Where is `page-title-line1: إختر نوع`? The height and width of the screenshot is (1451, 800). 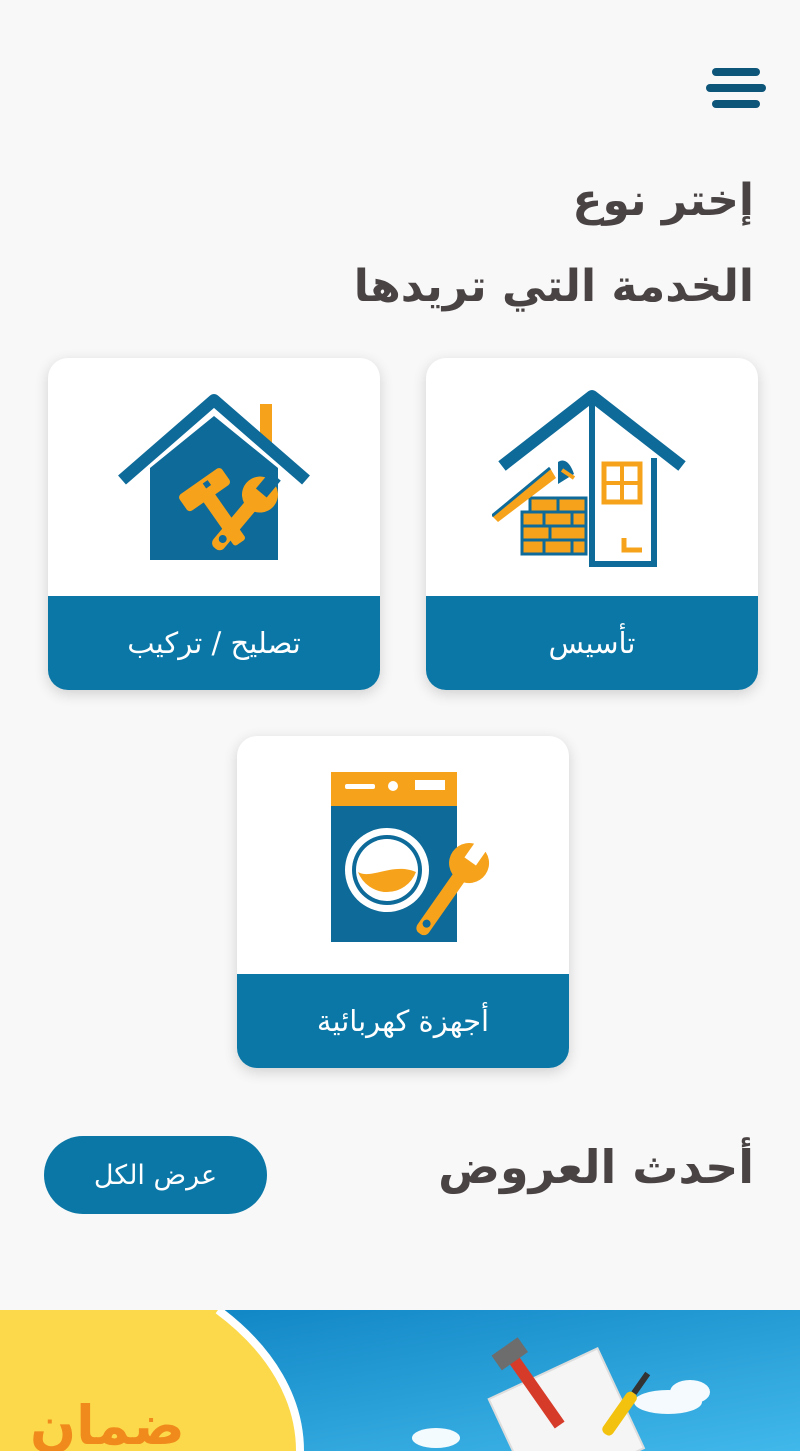
page-title-line1: إختر نوع is located at coordinates (663, 200).